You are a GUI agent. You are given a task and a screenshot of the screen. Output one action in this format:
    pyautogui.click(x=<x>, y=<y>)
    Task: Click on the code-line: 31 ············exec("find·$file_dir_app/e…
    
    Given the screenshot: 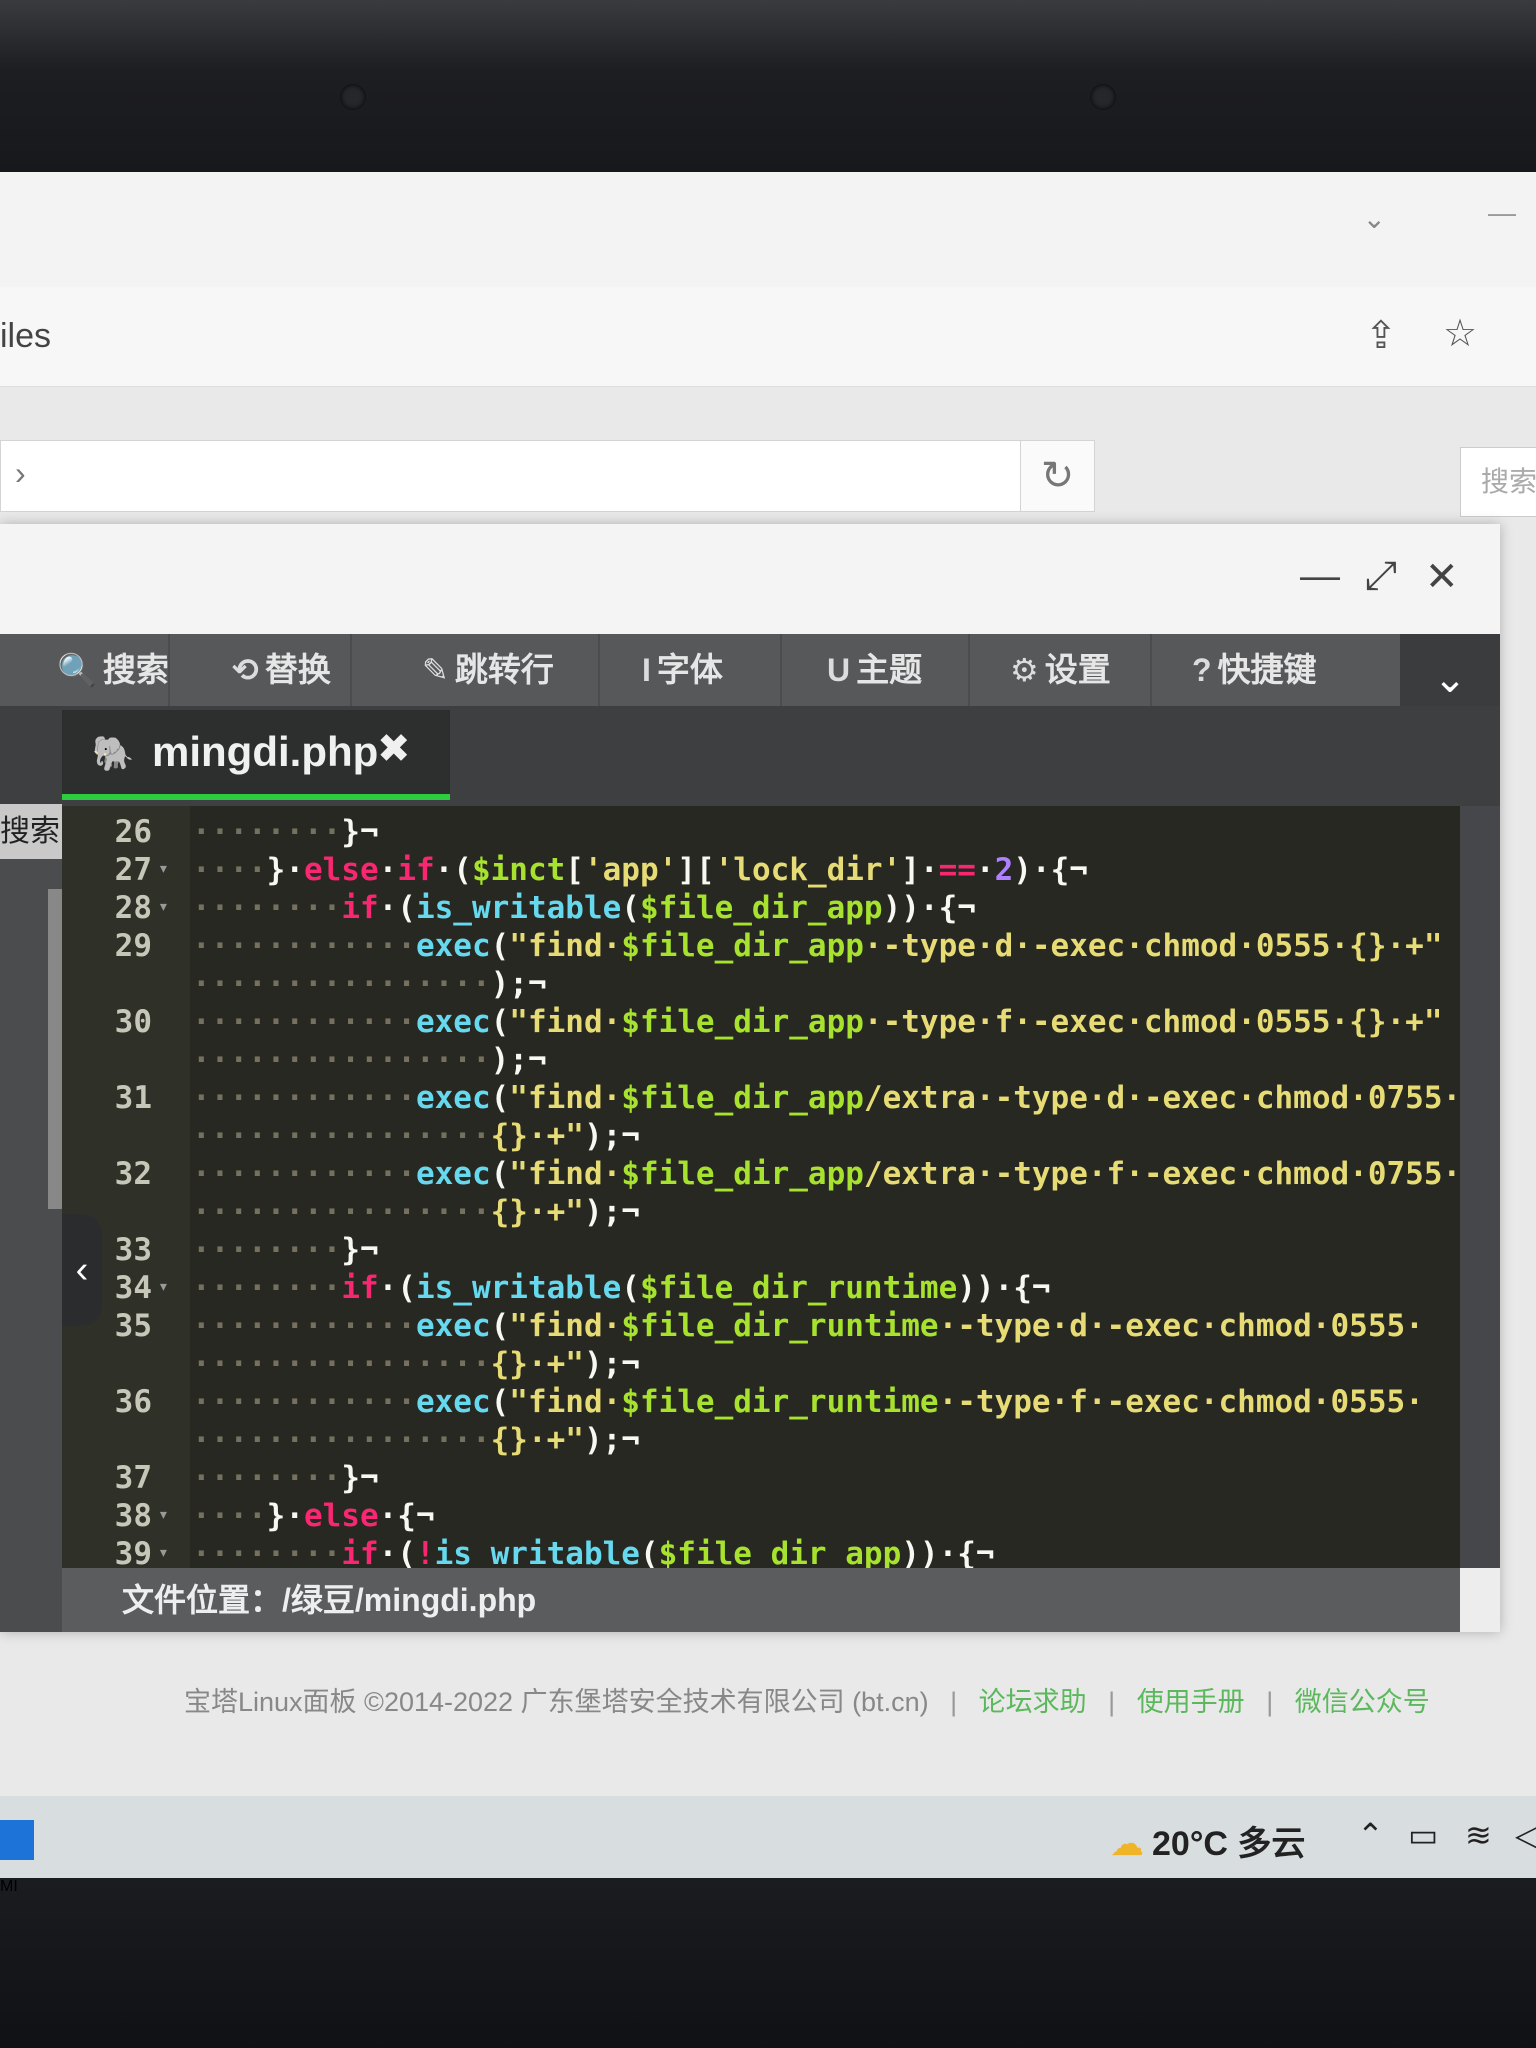 What is the action you would take?
    pyautogui.click(x=761, y=1099)
    